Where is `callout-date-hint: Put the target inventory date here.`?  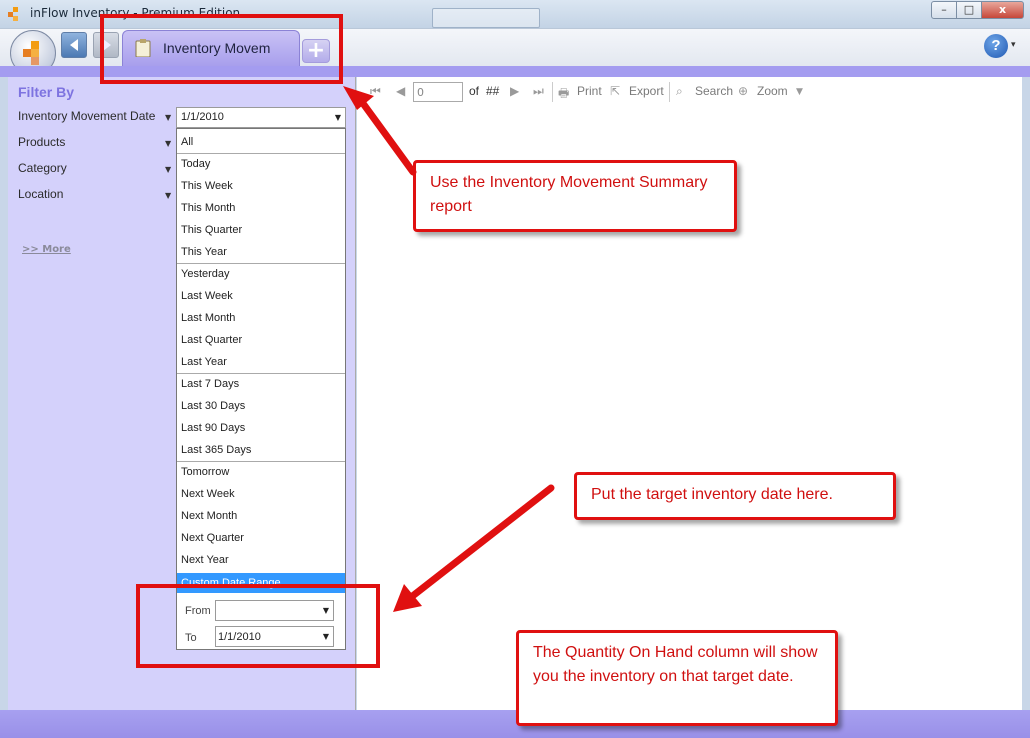
callout-date-hint: Put the target inventory date here. is located at coordinates (735, 496).